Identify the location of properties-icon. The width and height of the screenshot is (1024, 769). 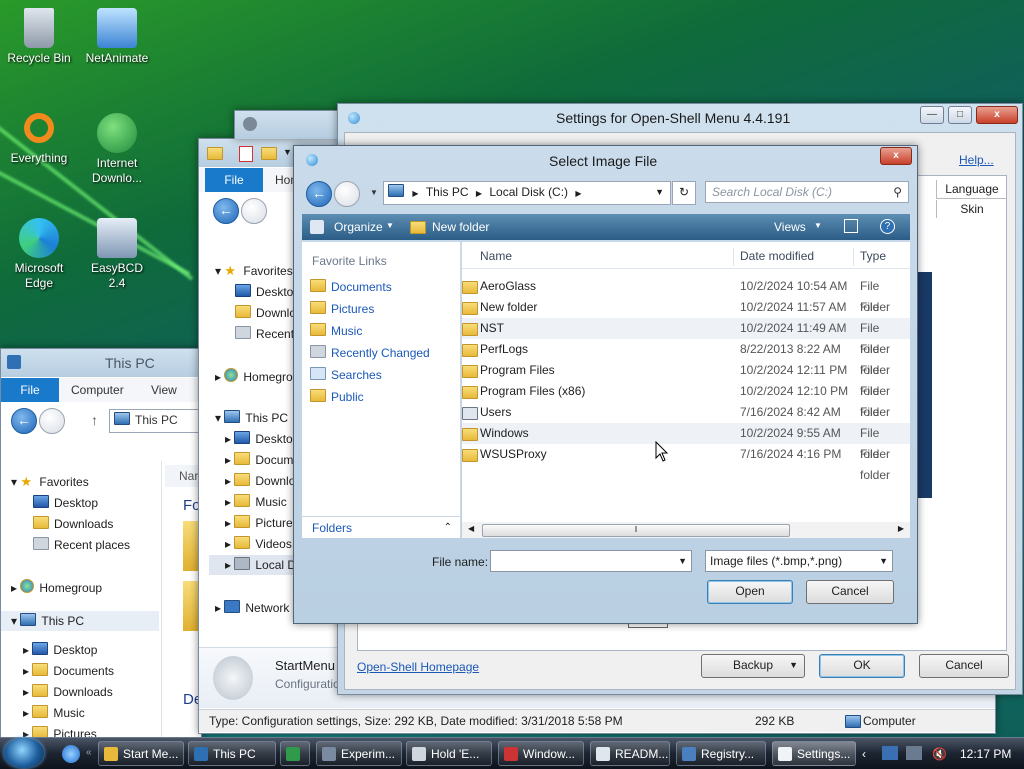
(246, 154).